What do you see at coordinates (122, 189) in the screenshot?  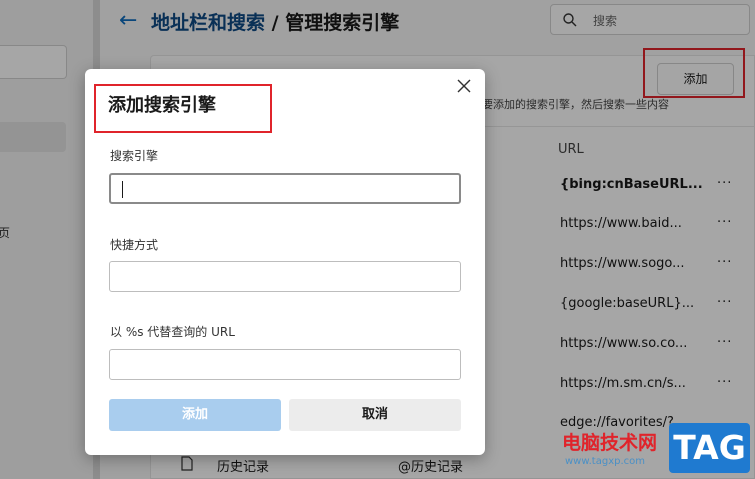 I see `text-caret` at bounding box center [122, 189].